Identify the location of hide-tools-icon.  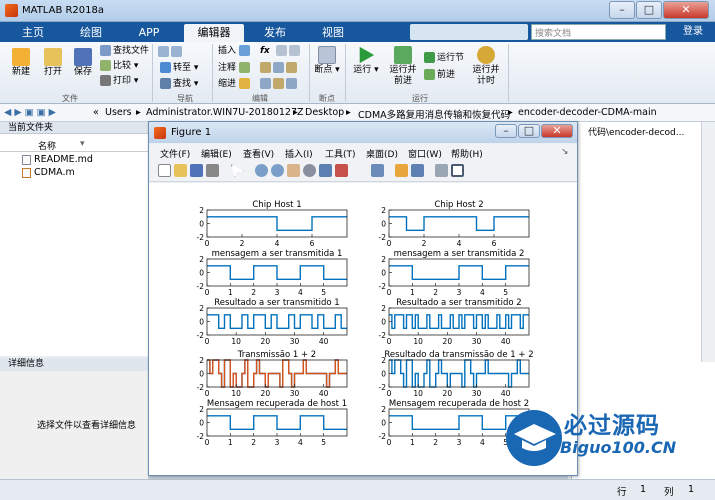
(441, 170).